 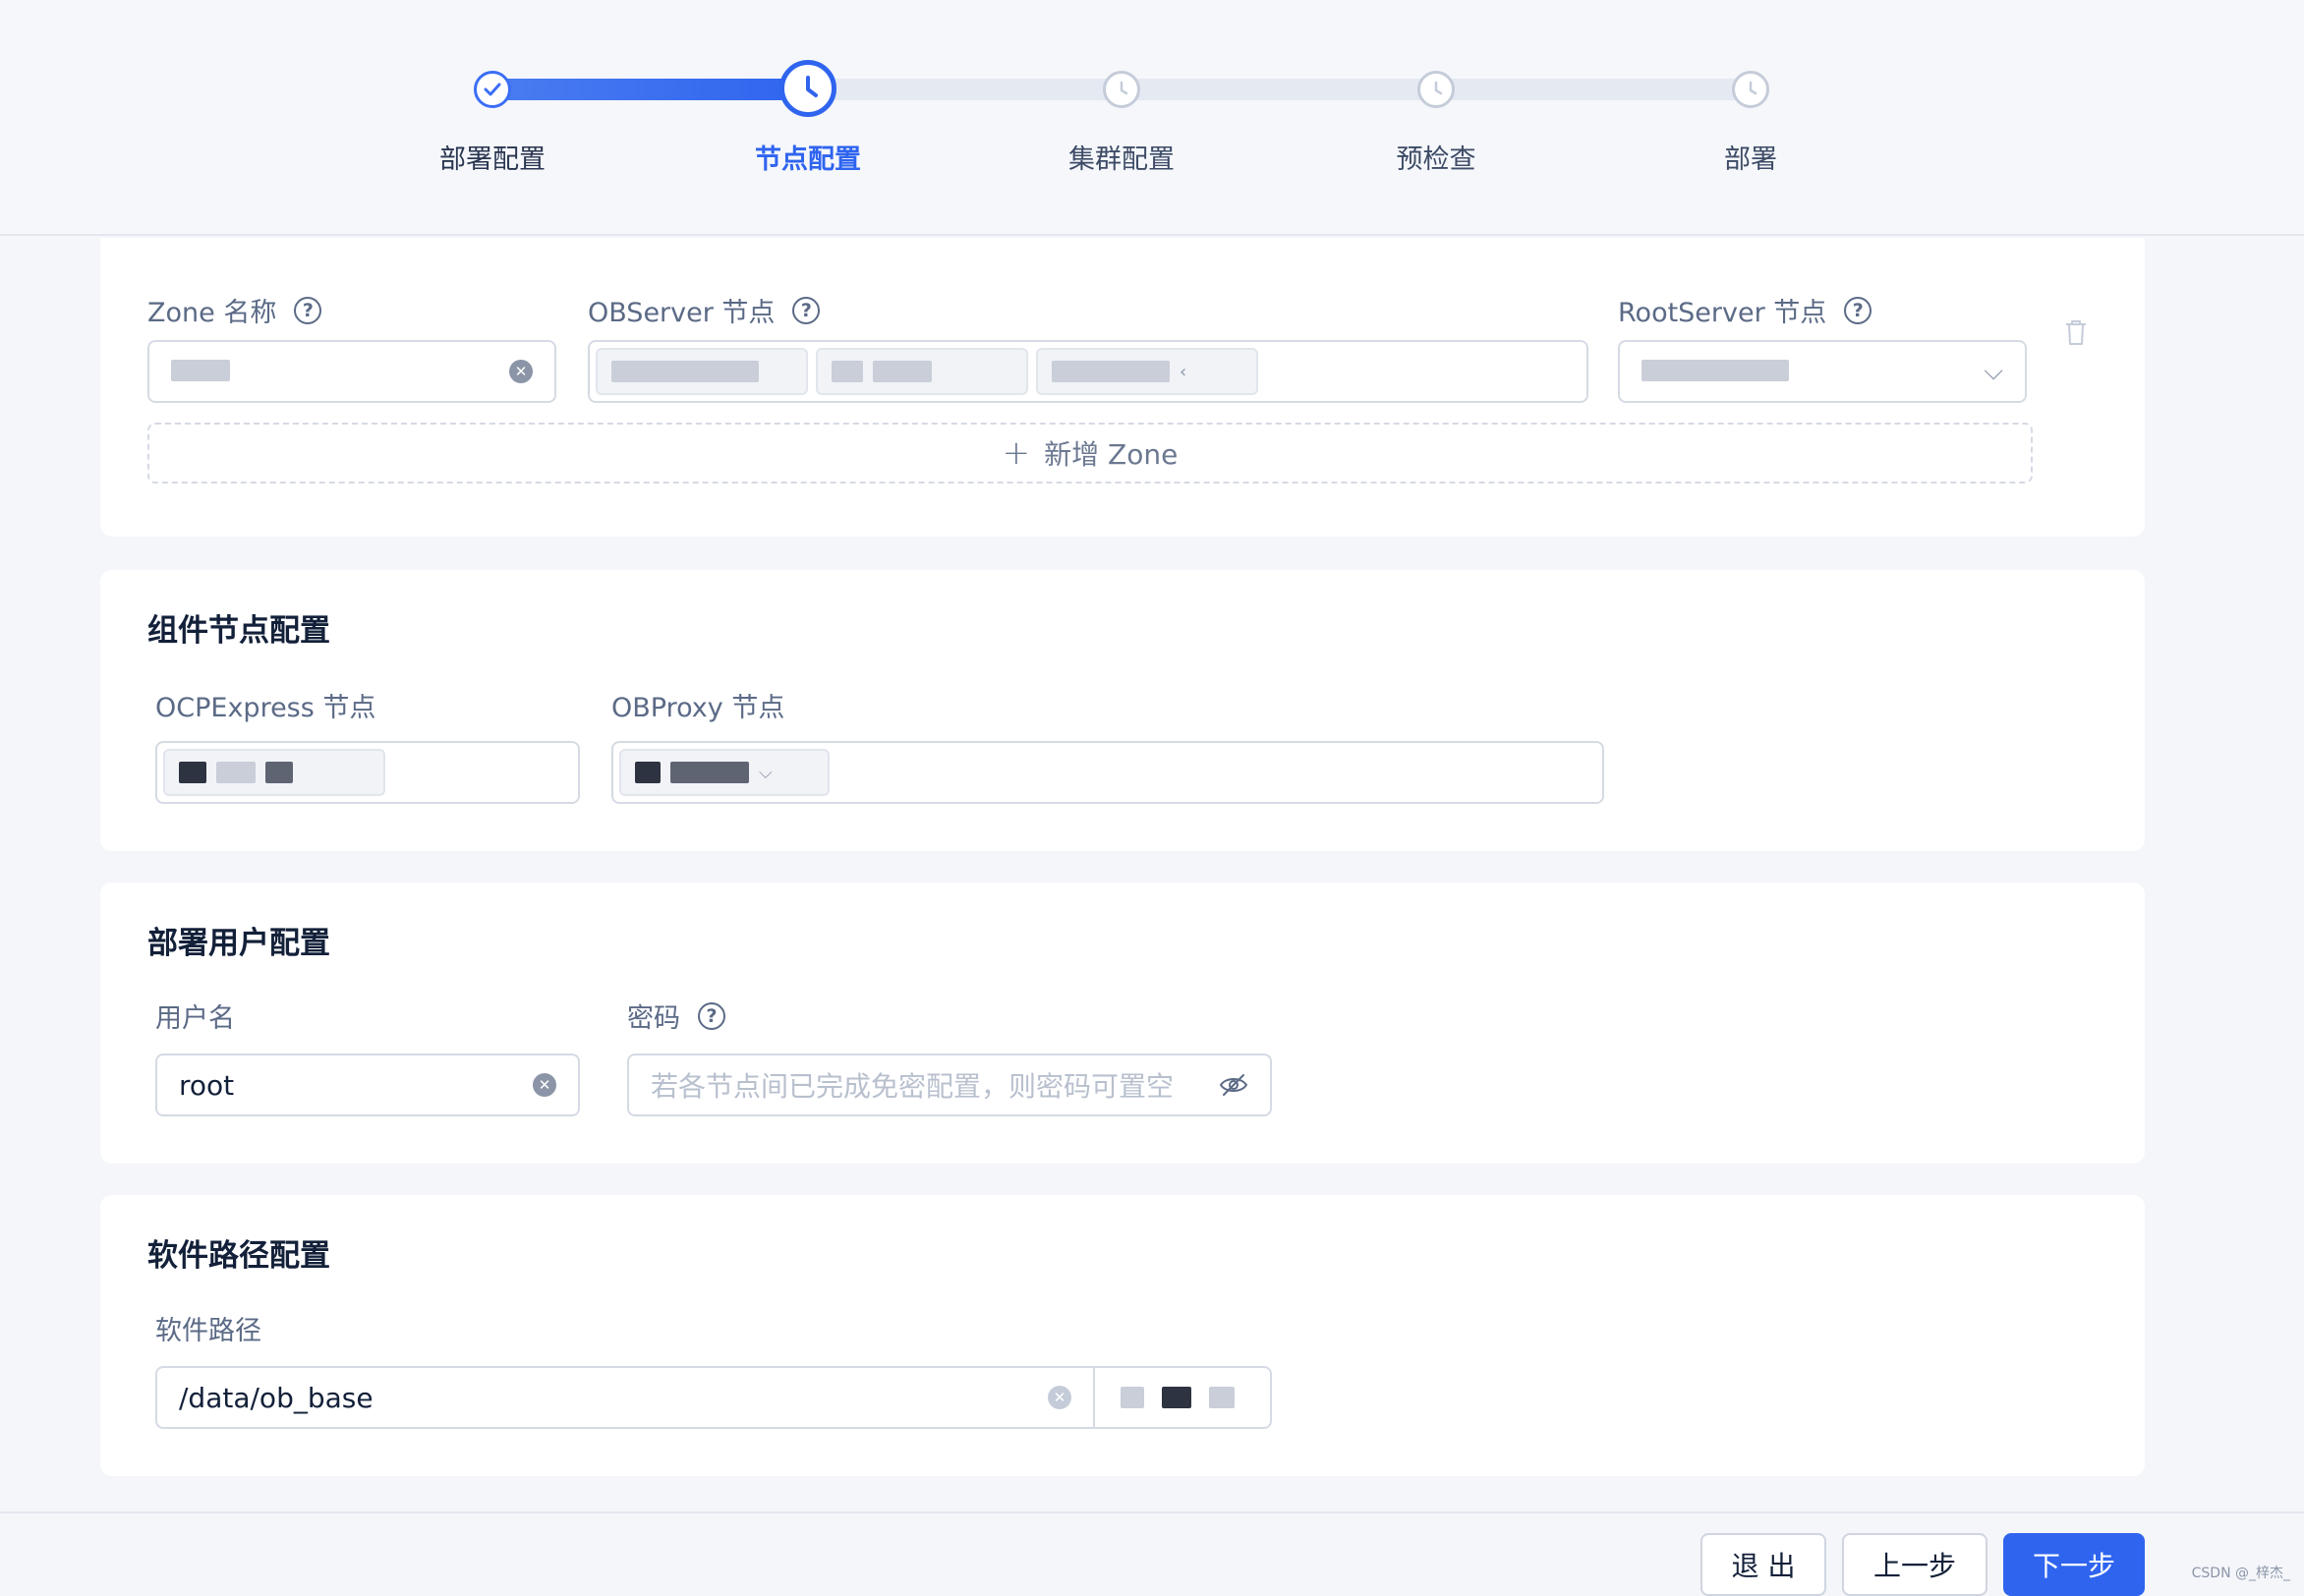 I want to click on step-3-clock-icon, so click(x=1121, y=89).